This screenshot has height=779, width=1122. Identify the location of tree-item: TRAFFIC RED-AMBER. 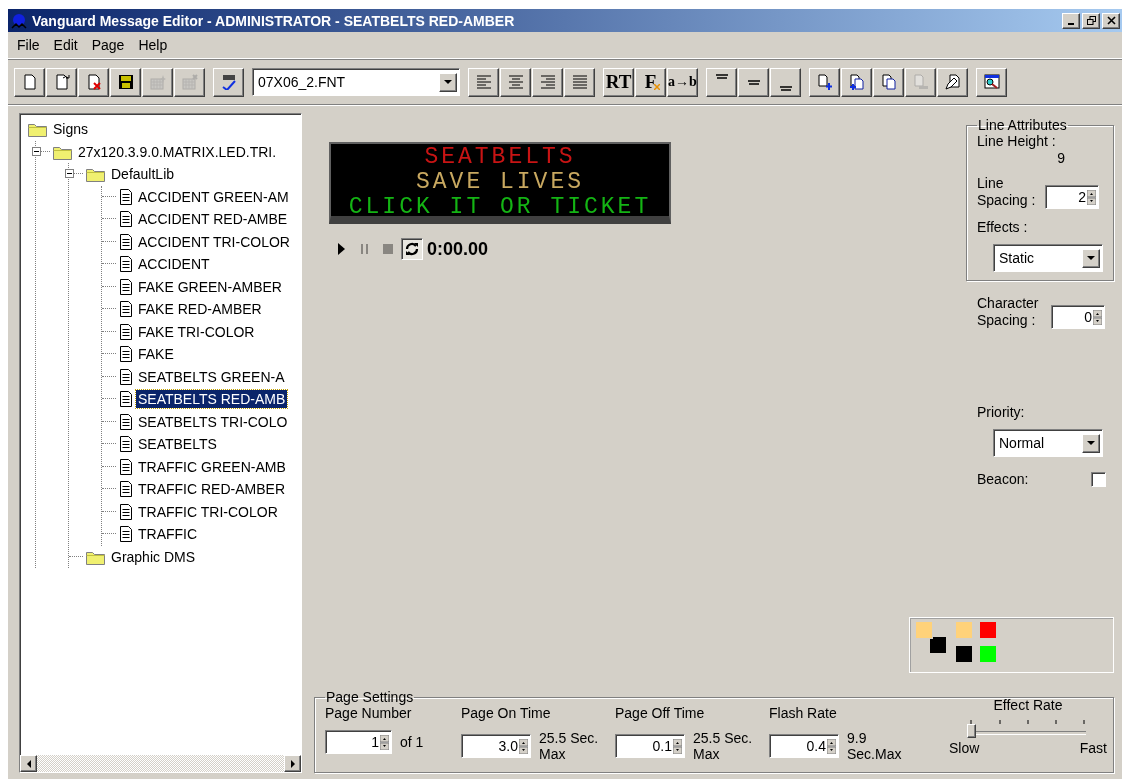
(211, 489).